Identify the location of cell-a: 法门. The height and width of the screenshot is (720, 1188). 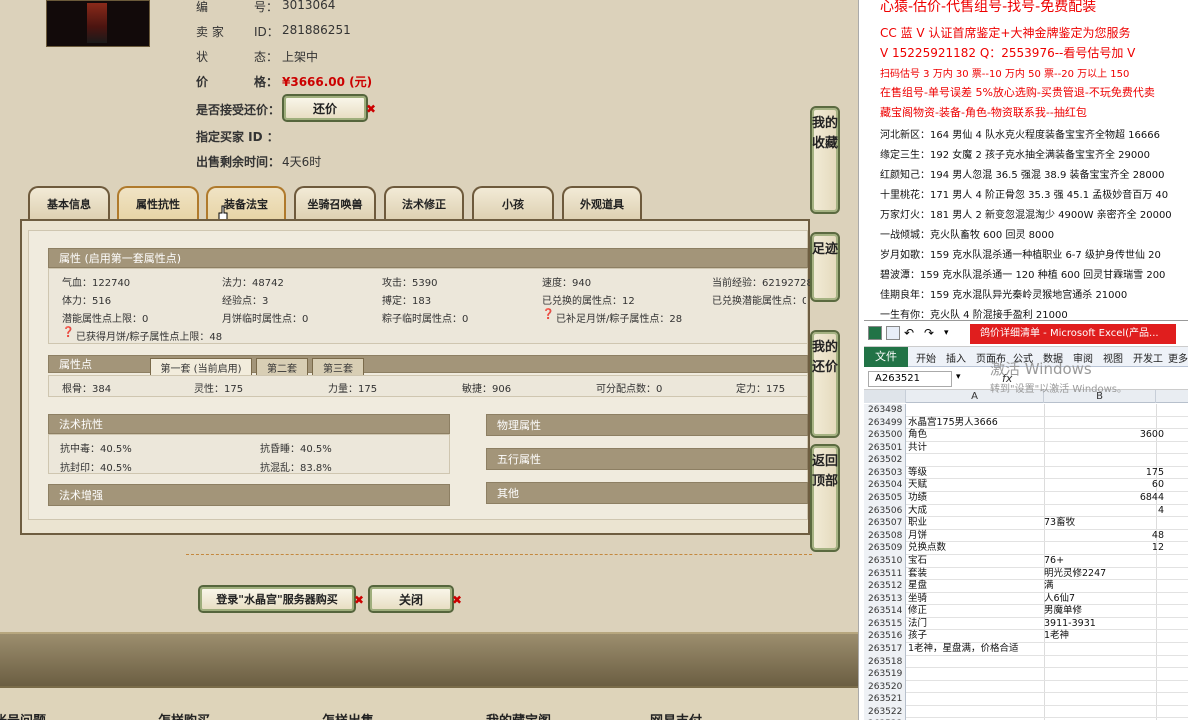
(917, 624).